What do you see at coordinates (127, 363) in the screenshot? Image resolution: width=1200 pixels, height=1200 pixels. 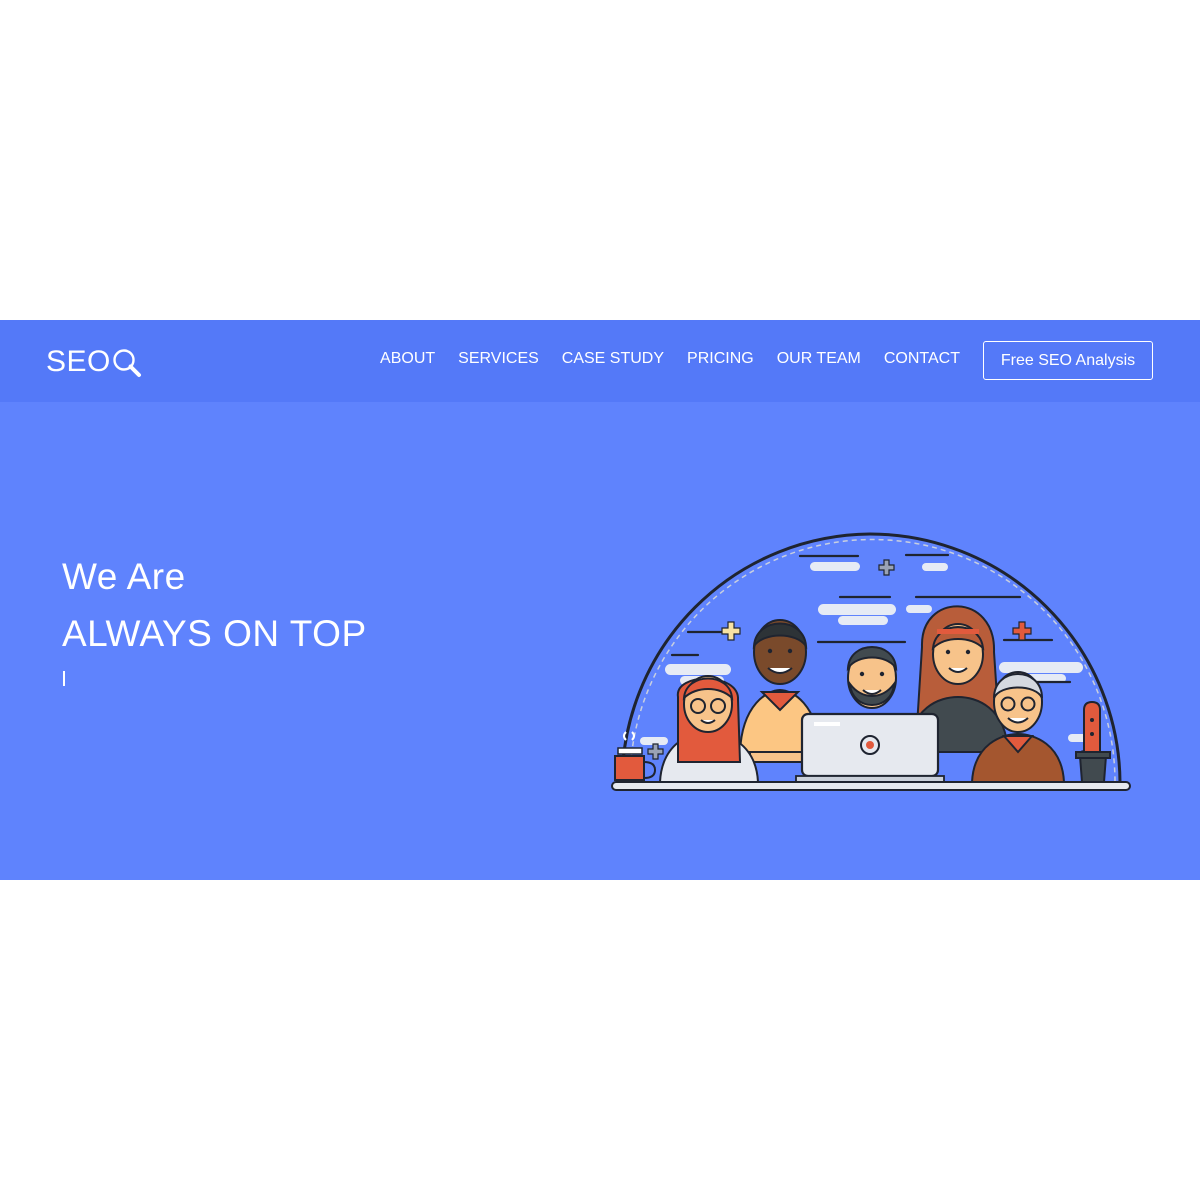 I see `magnifier-icon` at bounding box center [127, 363].